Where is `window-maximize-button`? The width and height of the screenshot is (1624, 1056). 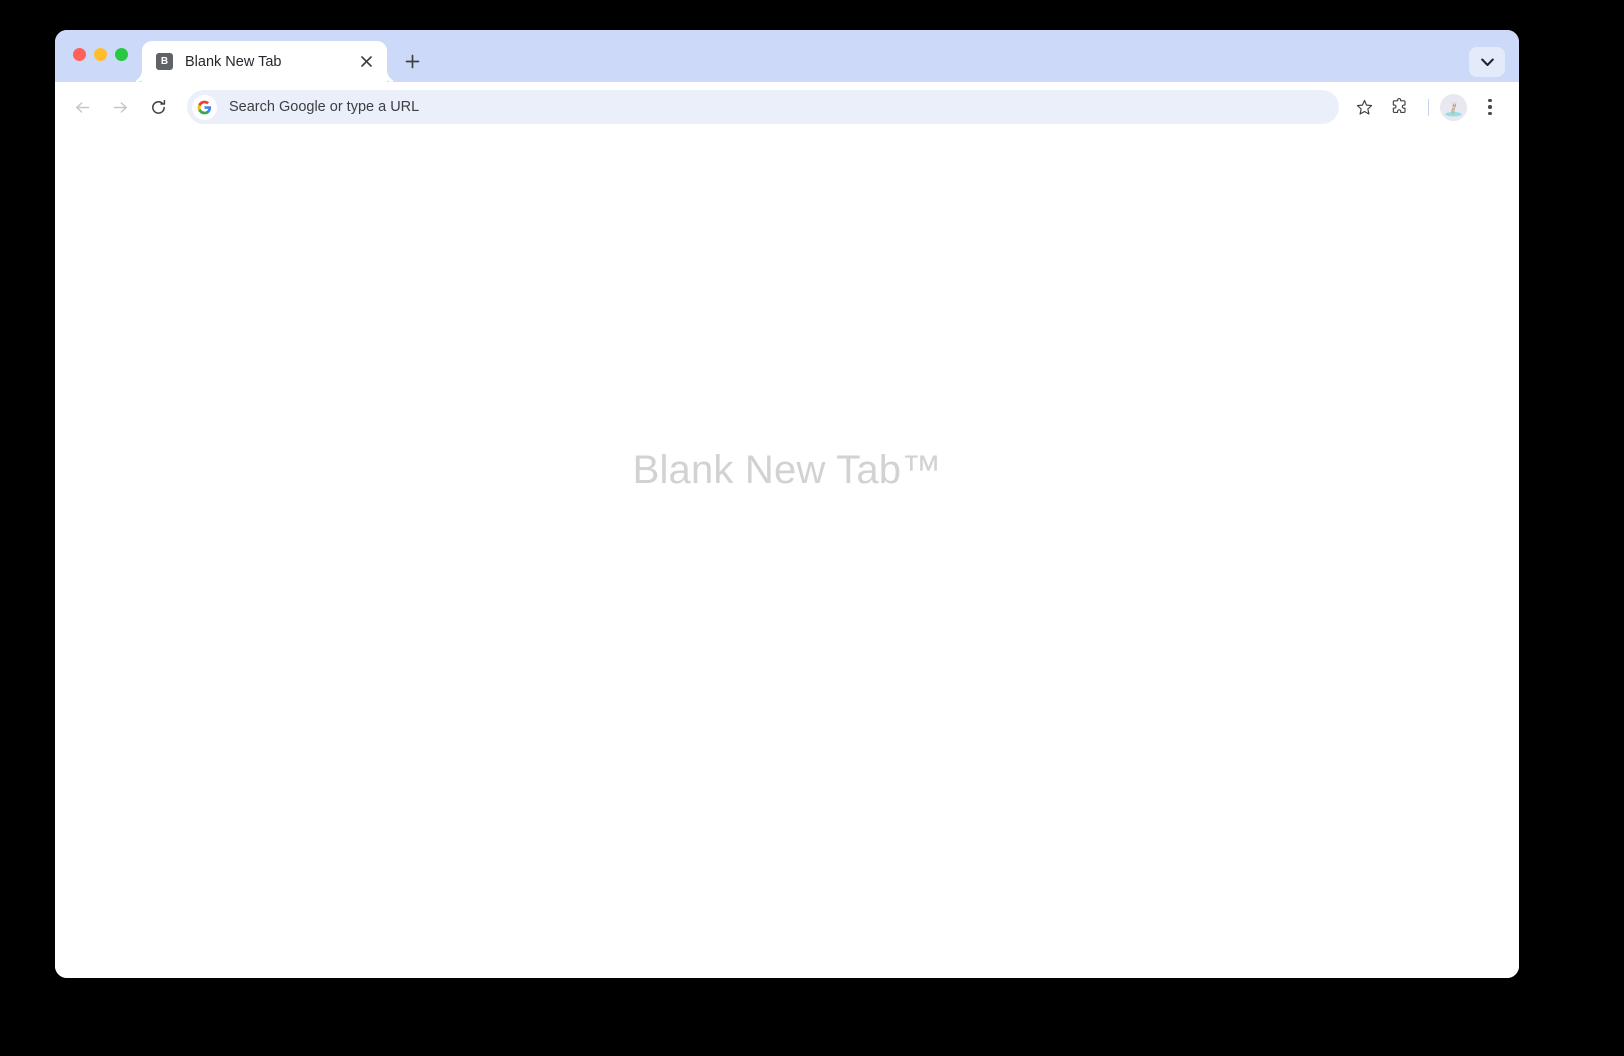 window-maximize-button is located at coordinates (121, 54).